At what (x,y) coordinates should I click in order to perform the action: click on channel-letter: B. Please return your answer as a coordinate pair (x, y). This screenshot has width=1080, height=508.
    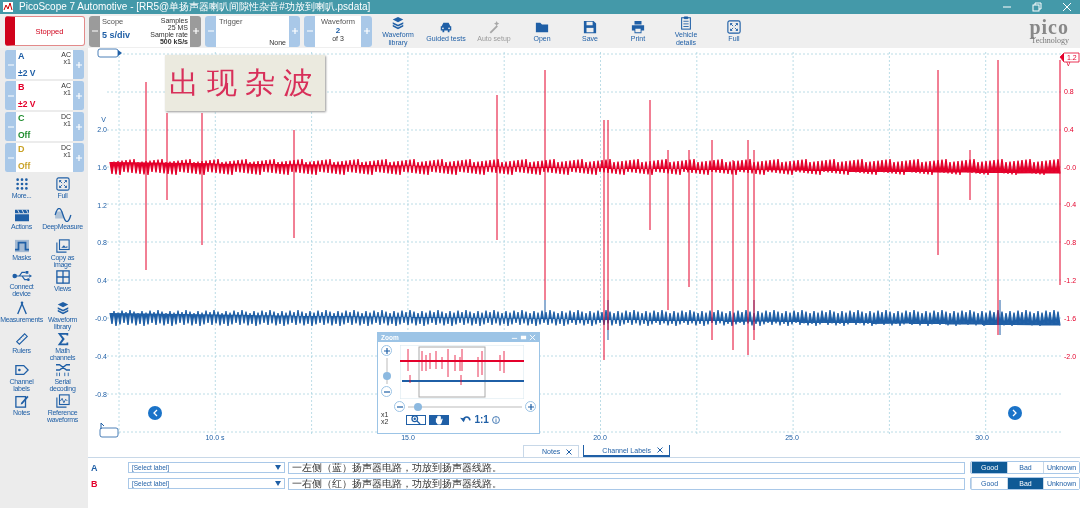
    Looking at the image, I should click on (94, 483).